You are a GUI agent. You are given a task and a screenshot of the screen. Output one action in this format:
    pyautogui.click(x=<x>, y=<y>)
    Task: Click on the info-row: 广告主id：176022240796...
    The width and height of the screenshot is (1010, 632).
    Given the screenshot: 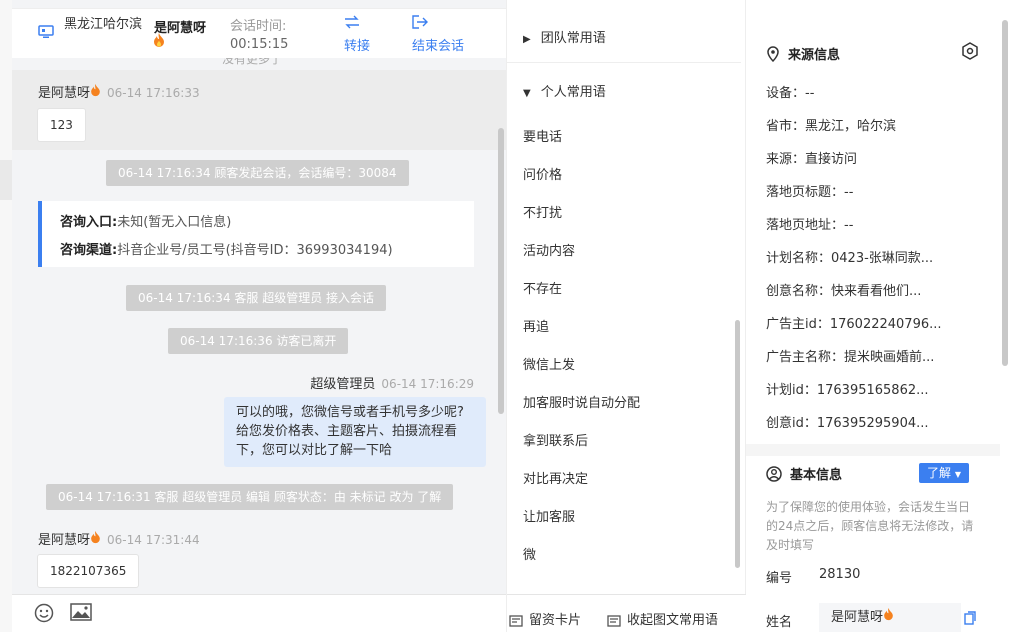 What is the action you would take?
    pyautogui.click(x=854, y=324)
    